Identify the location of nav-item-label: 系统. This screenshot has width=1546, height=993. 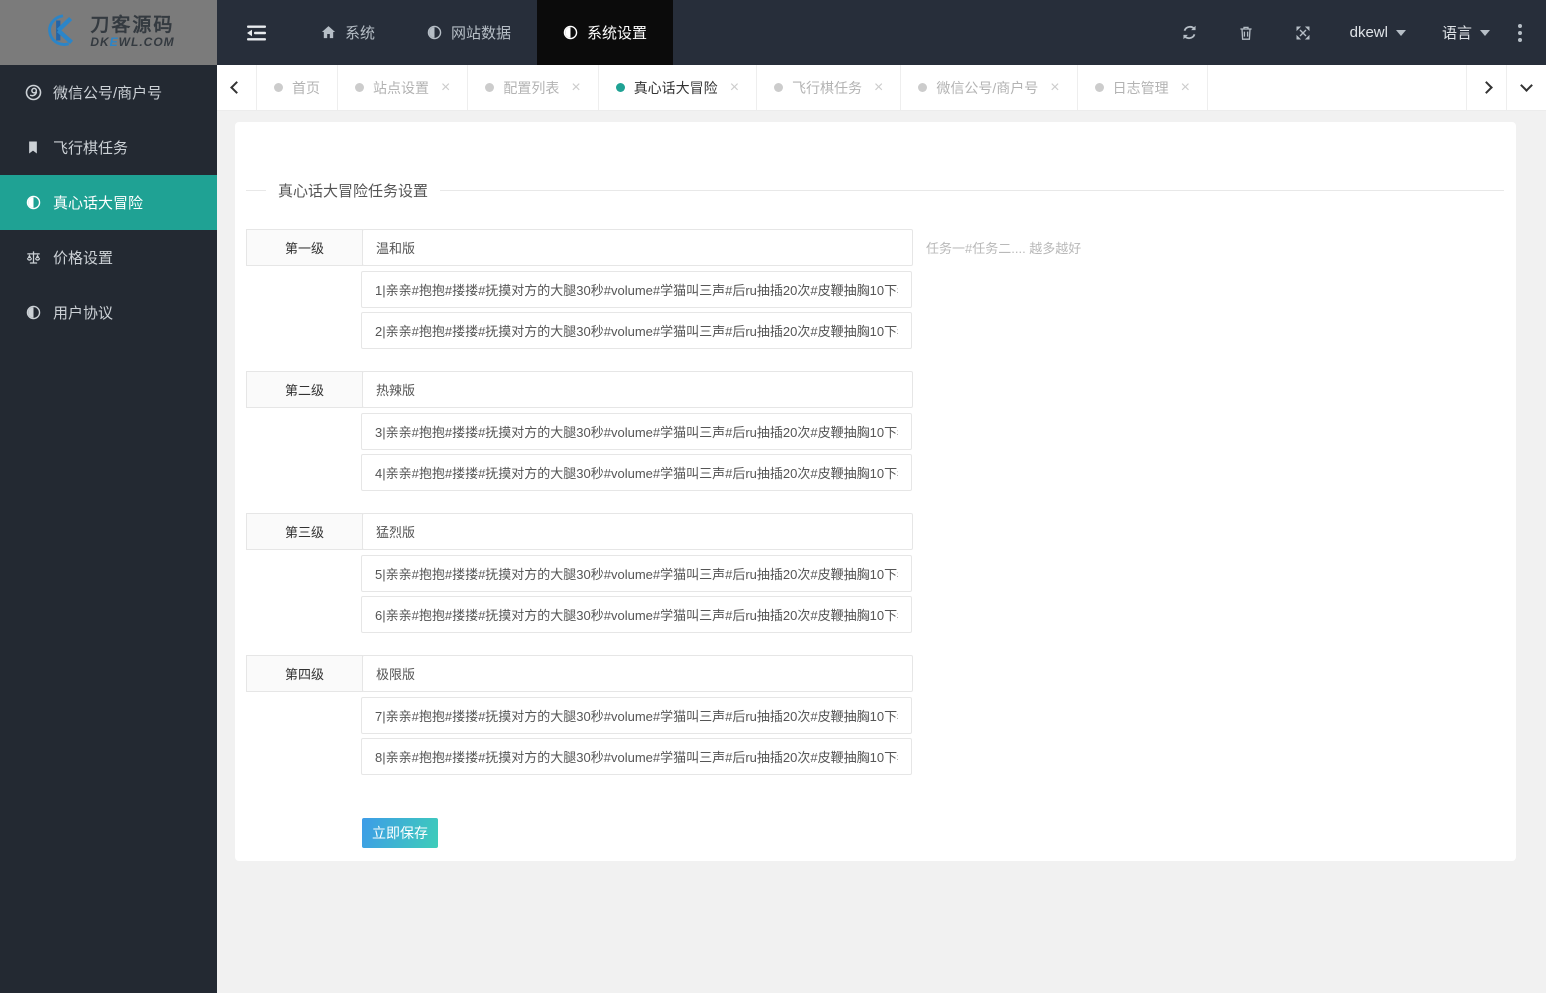
(360, 33).